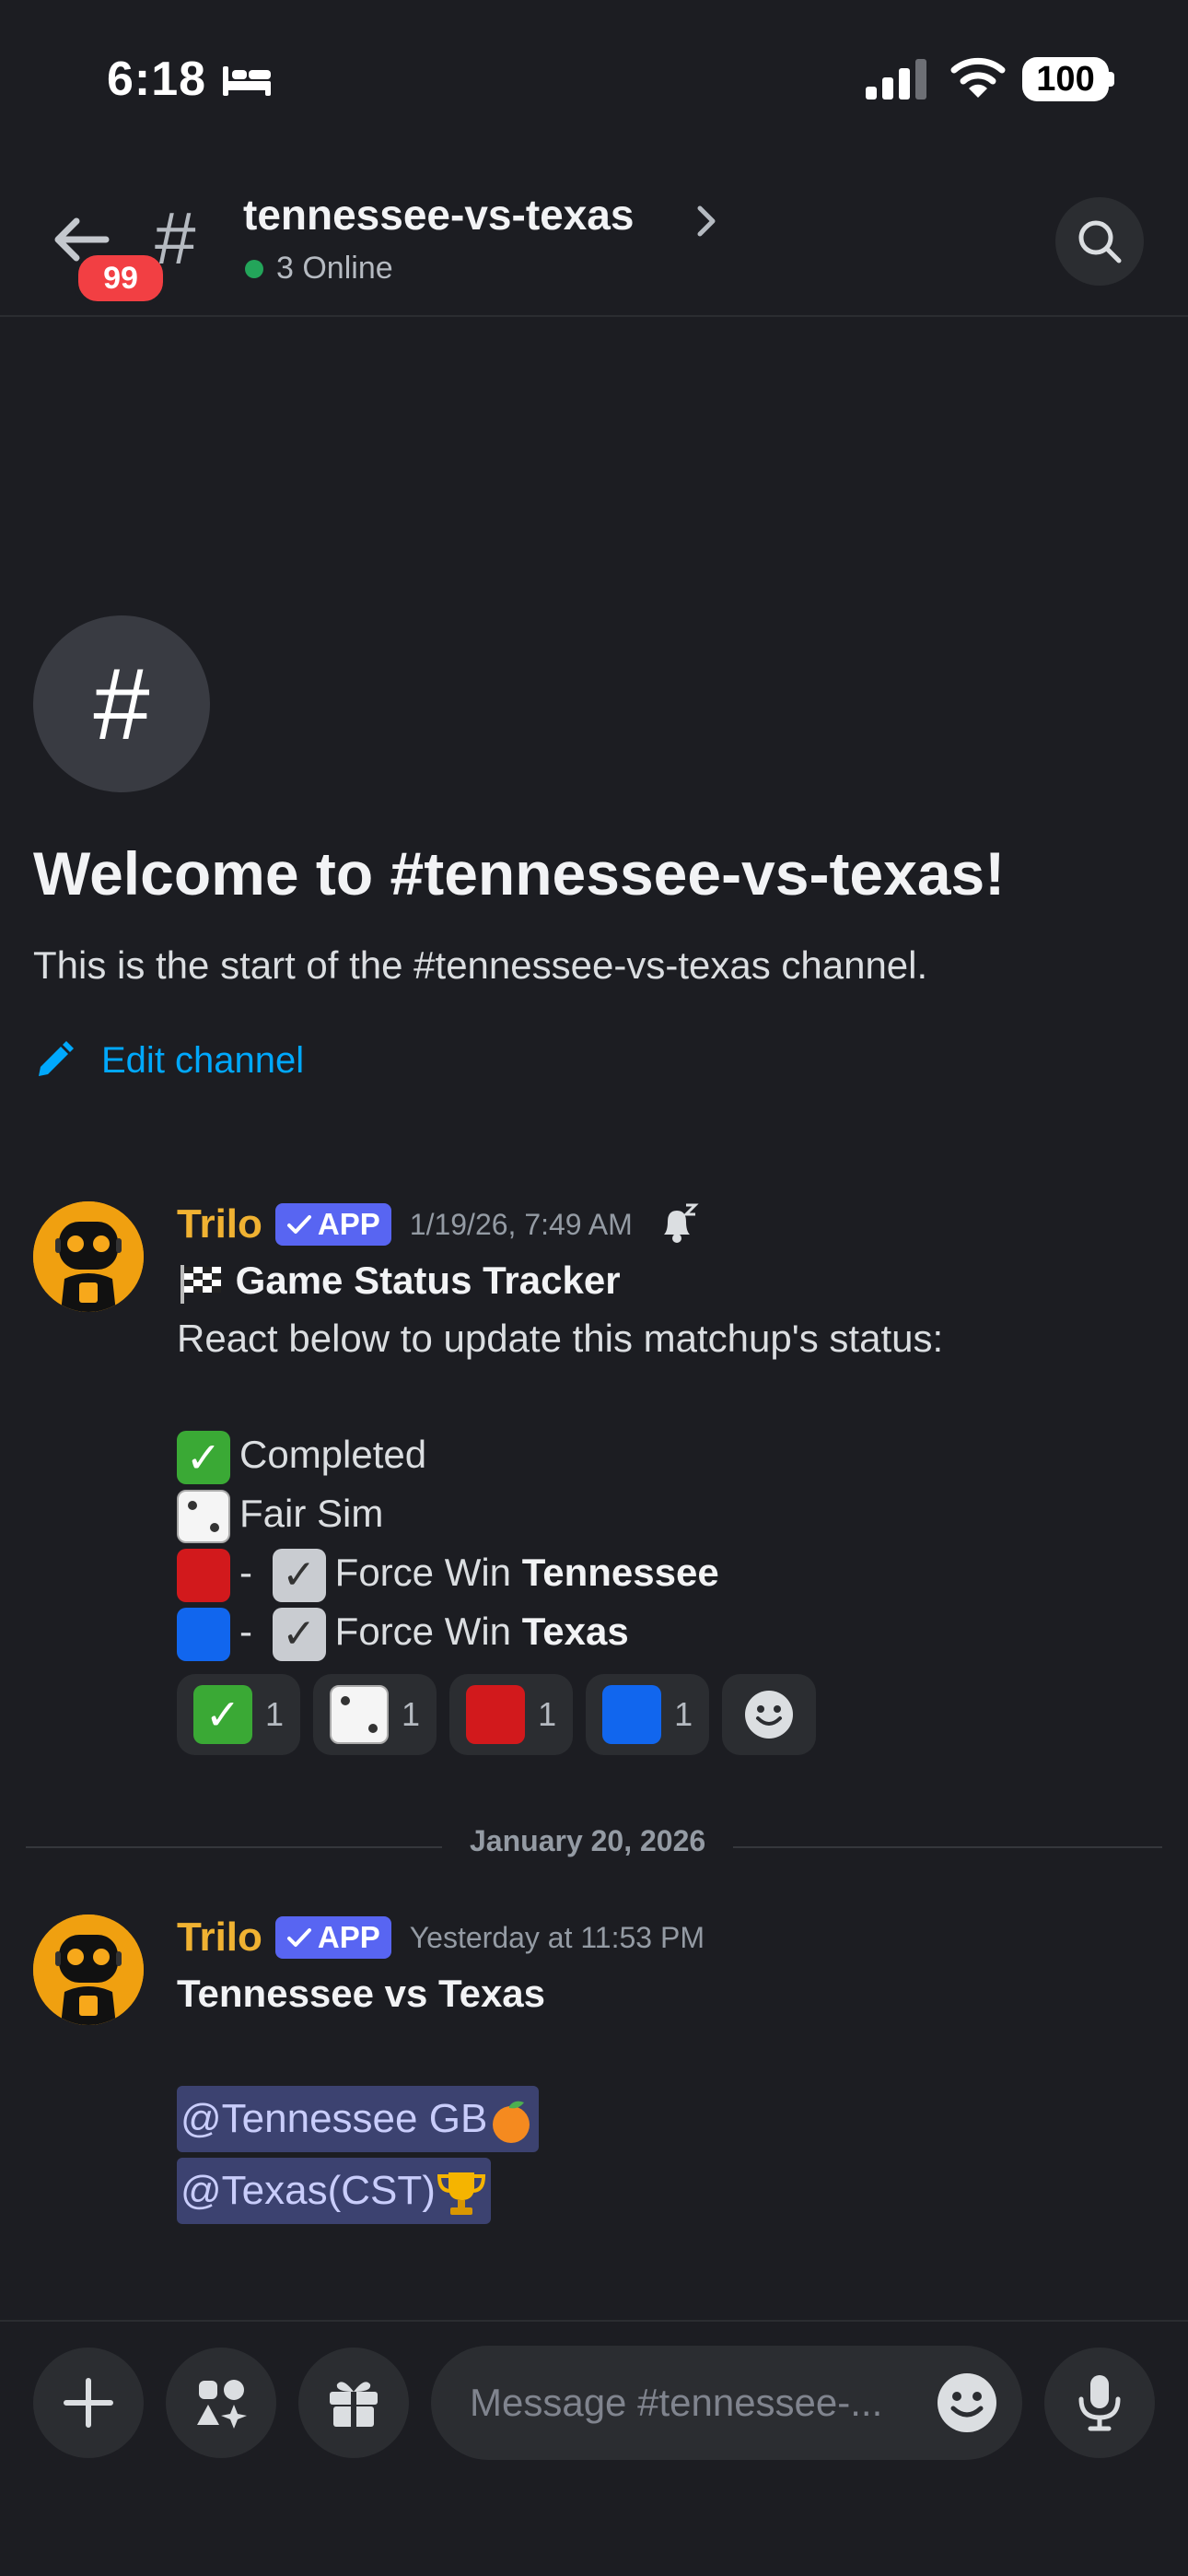 The image size is (1188, 2576). Describe the element at coordinates (201, 1284) in the screenshot. I see `checkered-flag-icon` at that location.